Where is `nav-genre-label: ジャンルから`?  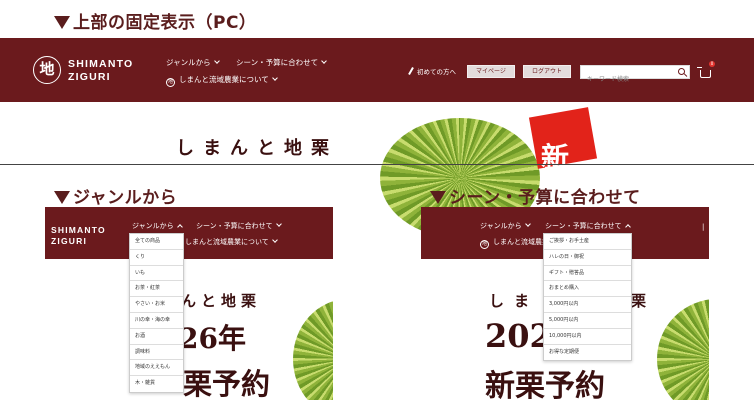 nav-genre-label: ジャンルから is located at coordinates (188, 62).